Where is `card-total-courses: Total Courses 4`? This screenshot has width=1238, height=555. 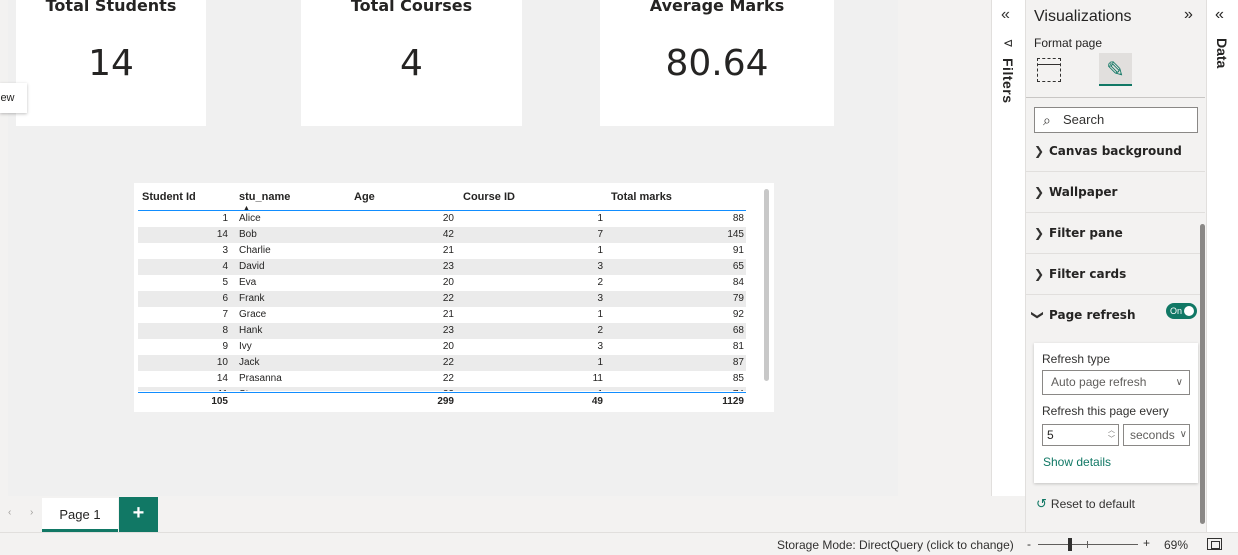
card-total-courses: Total Courses 4 is located at coordinates (411, 63).